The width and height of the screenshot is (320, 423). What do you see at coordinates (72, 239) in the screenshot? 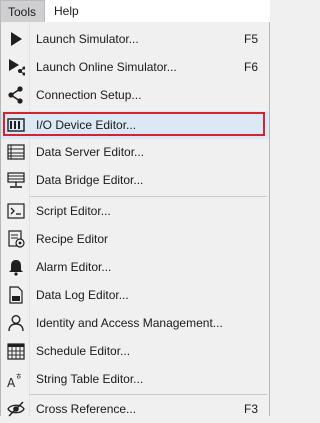
I see `menu-item-label: Recipe Editor` at bounding box center [72, 239].